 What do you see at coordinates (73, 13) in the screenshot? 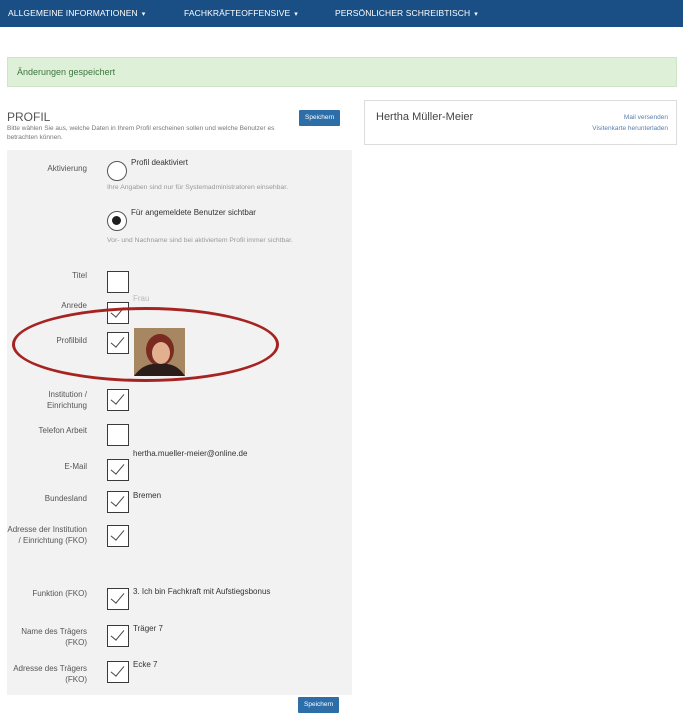
I see `nav-item-label: ALLGEMEINE INFORMATIONEN` at bounding box center [73, 13].